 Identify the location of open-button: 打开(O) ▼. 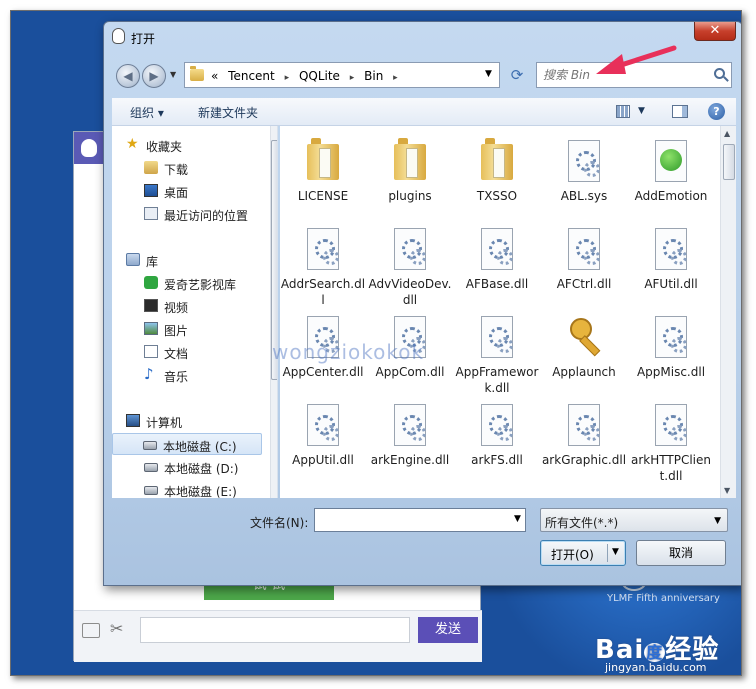
(583, 553).